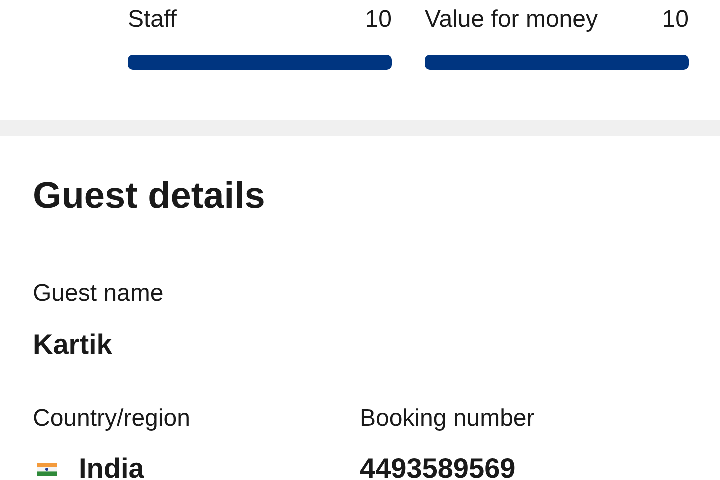 This screenshot has width=720, height=480. What do you see at coordinates (47, 469) in the screenshot?
I see `flag-icon` at bounding box center [47, 469].